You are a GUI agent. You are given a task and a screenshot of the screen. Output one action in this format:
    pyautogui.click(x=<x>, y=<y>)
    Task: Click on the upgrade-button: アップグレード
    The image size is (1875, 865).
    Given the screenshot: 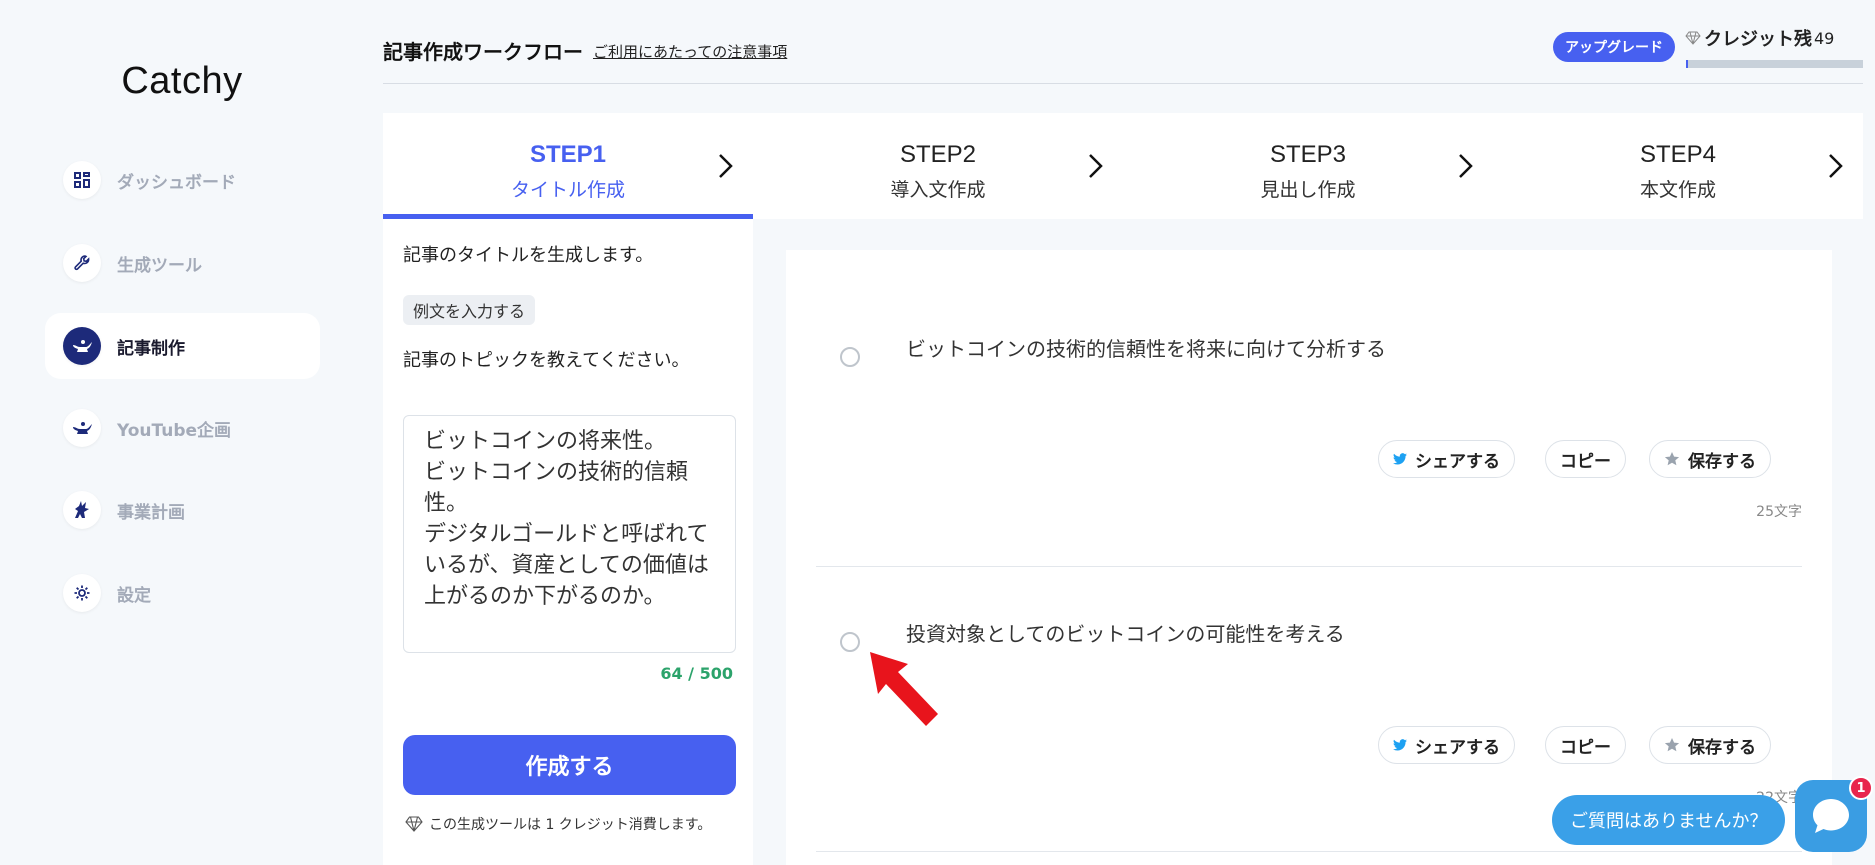 What is the action you would take?
    pyautogui.click(x=1614, y=47)
    